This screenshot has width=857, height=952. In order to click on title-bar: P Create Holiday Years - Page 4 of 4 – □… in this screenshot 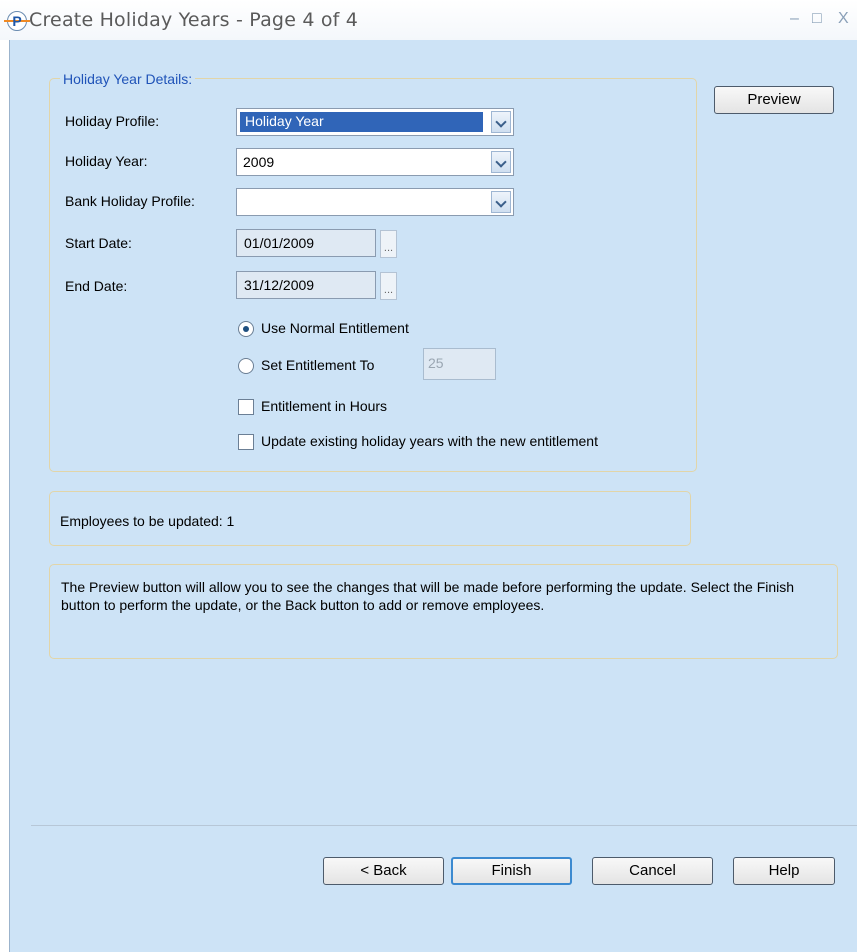, I will do `click(428, 20)`.